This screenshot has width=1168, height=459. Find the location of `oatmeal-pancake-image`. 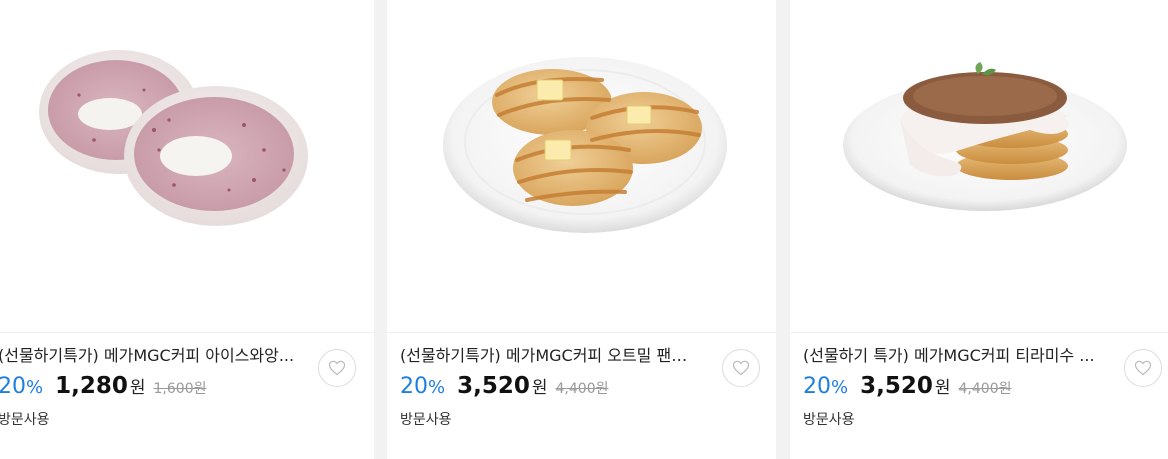

oatmeal-pancake-image is located at coordinates (585, 145).